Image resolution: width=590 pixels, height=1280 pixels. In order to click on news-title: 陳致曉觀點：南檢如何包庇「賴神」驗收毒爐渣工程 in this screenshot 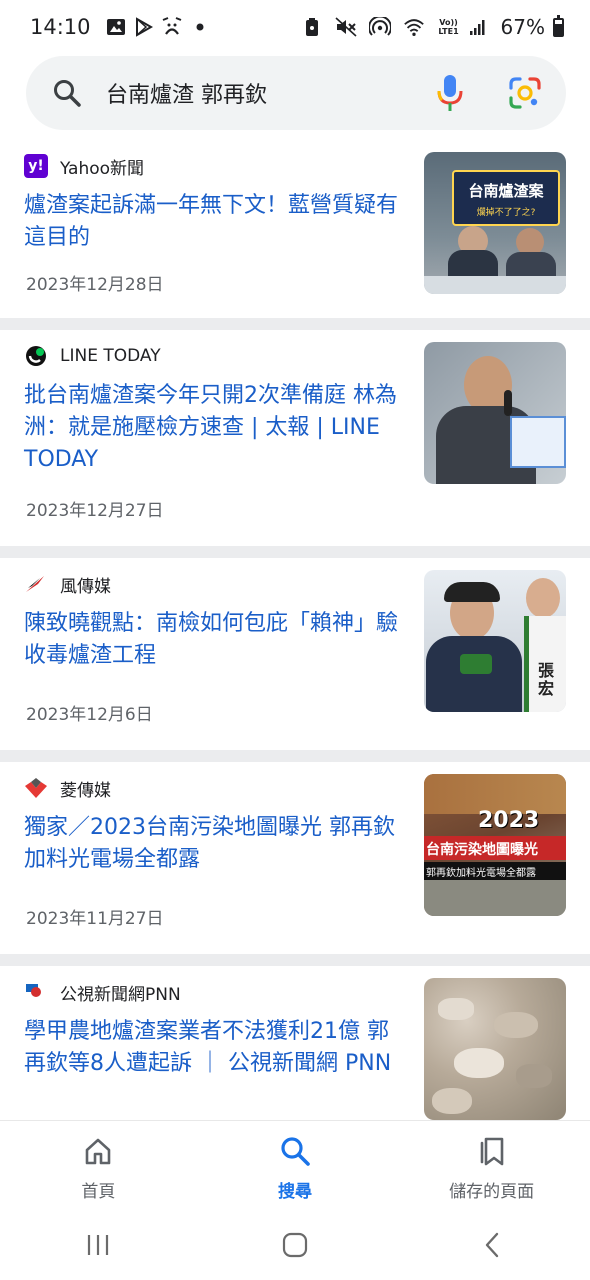, I will do `click(214, 640)`.